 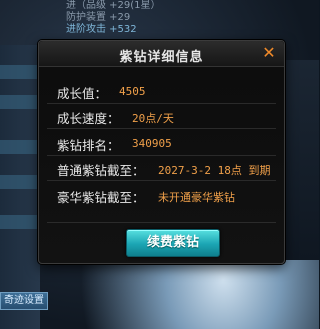 What do you see at coordinates (101, 197) in the screenshot?
I see `luxury-expiry-label: 豪华紫钻截至：` at bounding box center [101, 197].